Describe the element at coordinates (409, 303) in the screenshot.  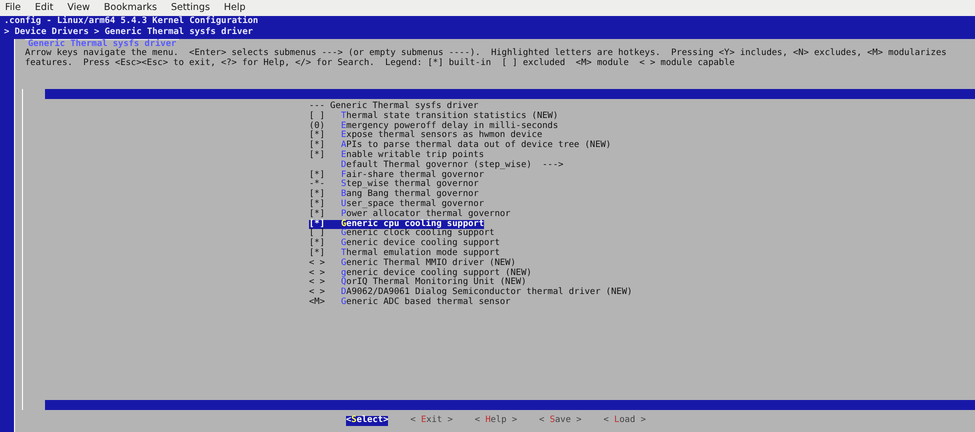
I see `menu-entry: <M> Generic ADC based thermal sensor` at that location.